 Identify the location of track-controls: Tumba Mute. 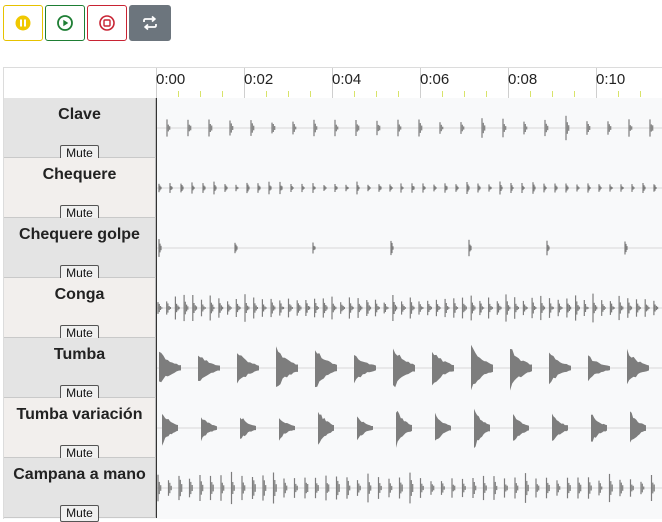
(80, 370).